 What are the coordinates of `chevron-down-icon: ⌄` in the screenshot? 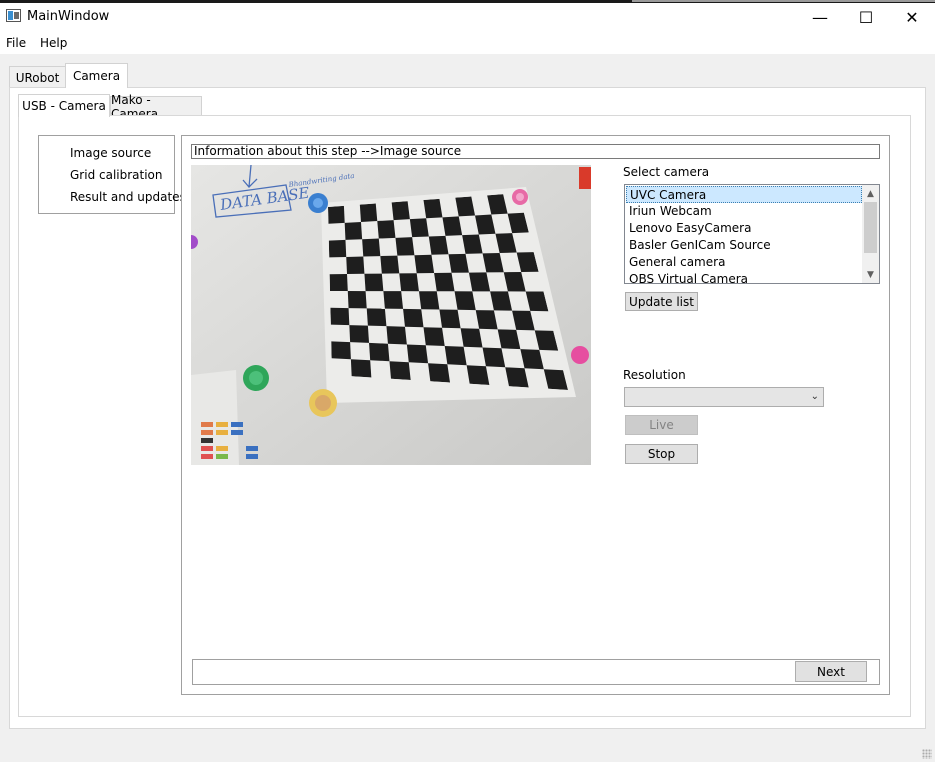 It's located at (814, 396).